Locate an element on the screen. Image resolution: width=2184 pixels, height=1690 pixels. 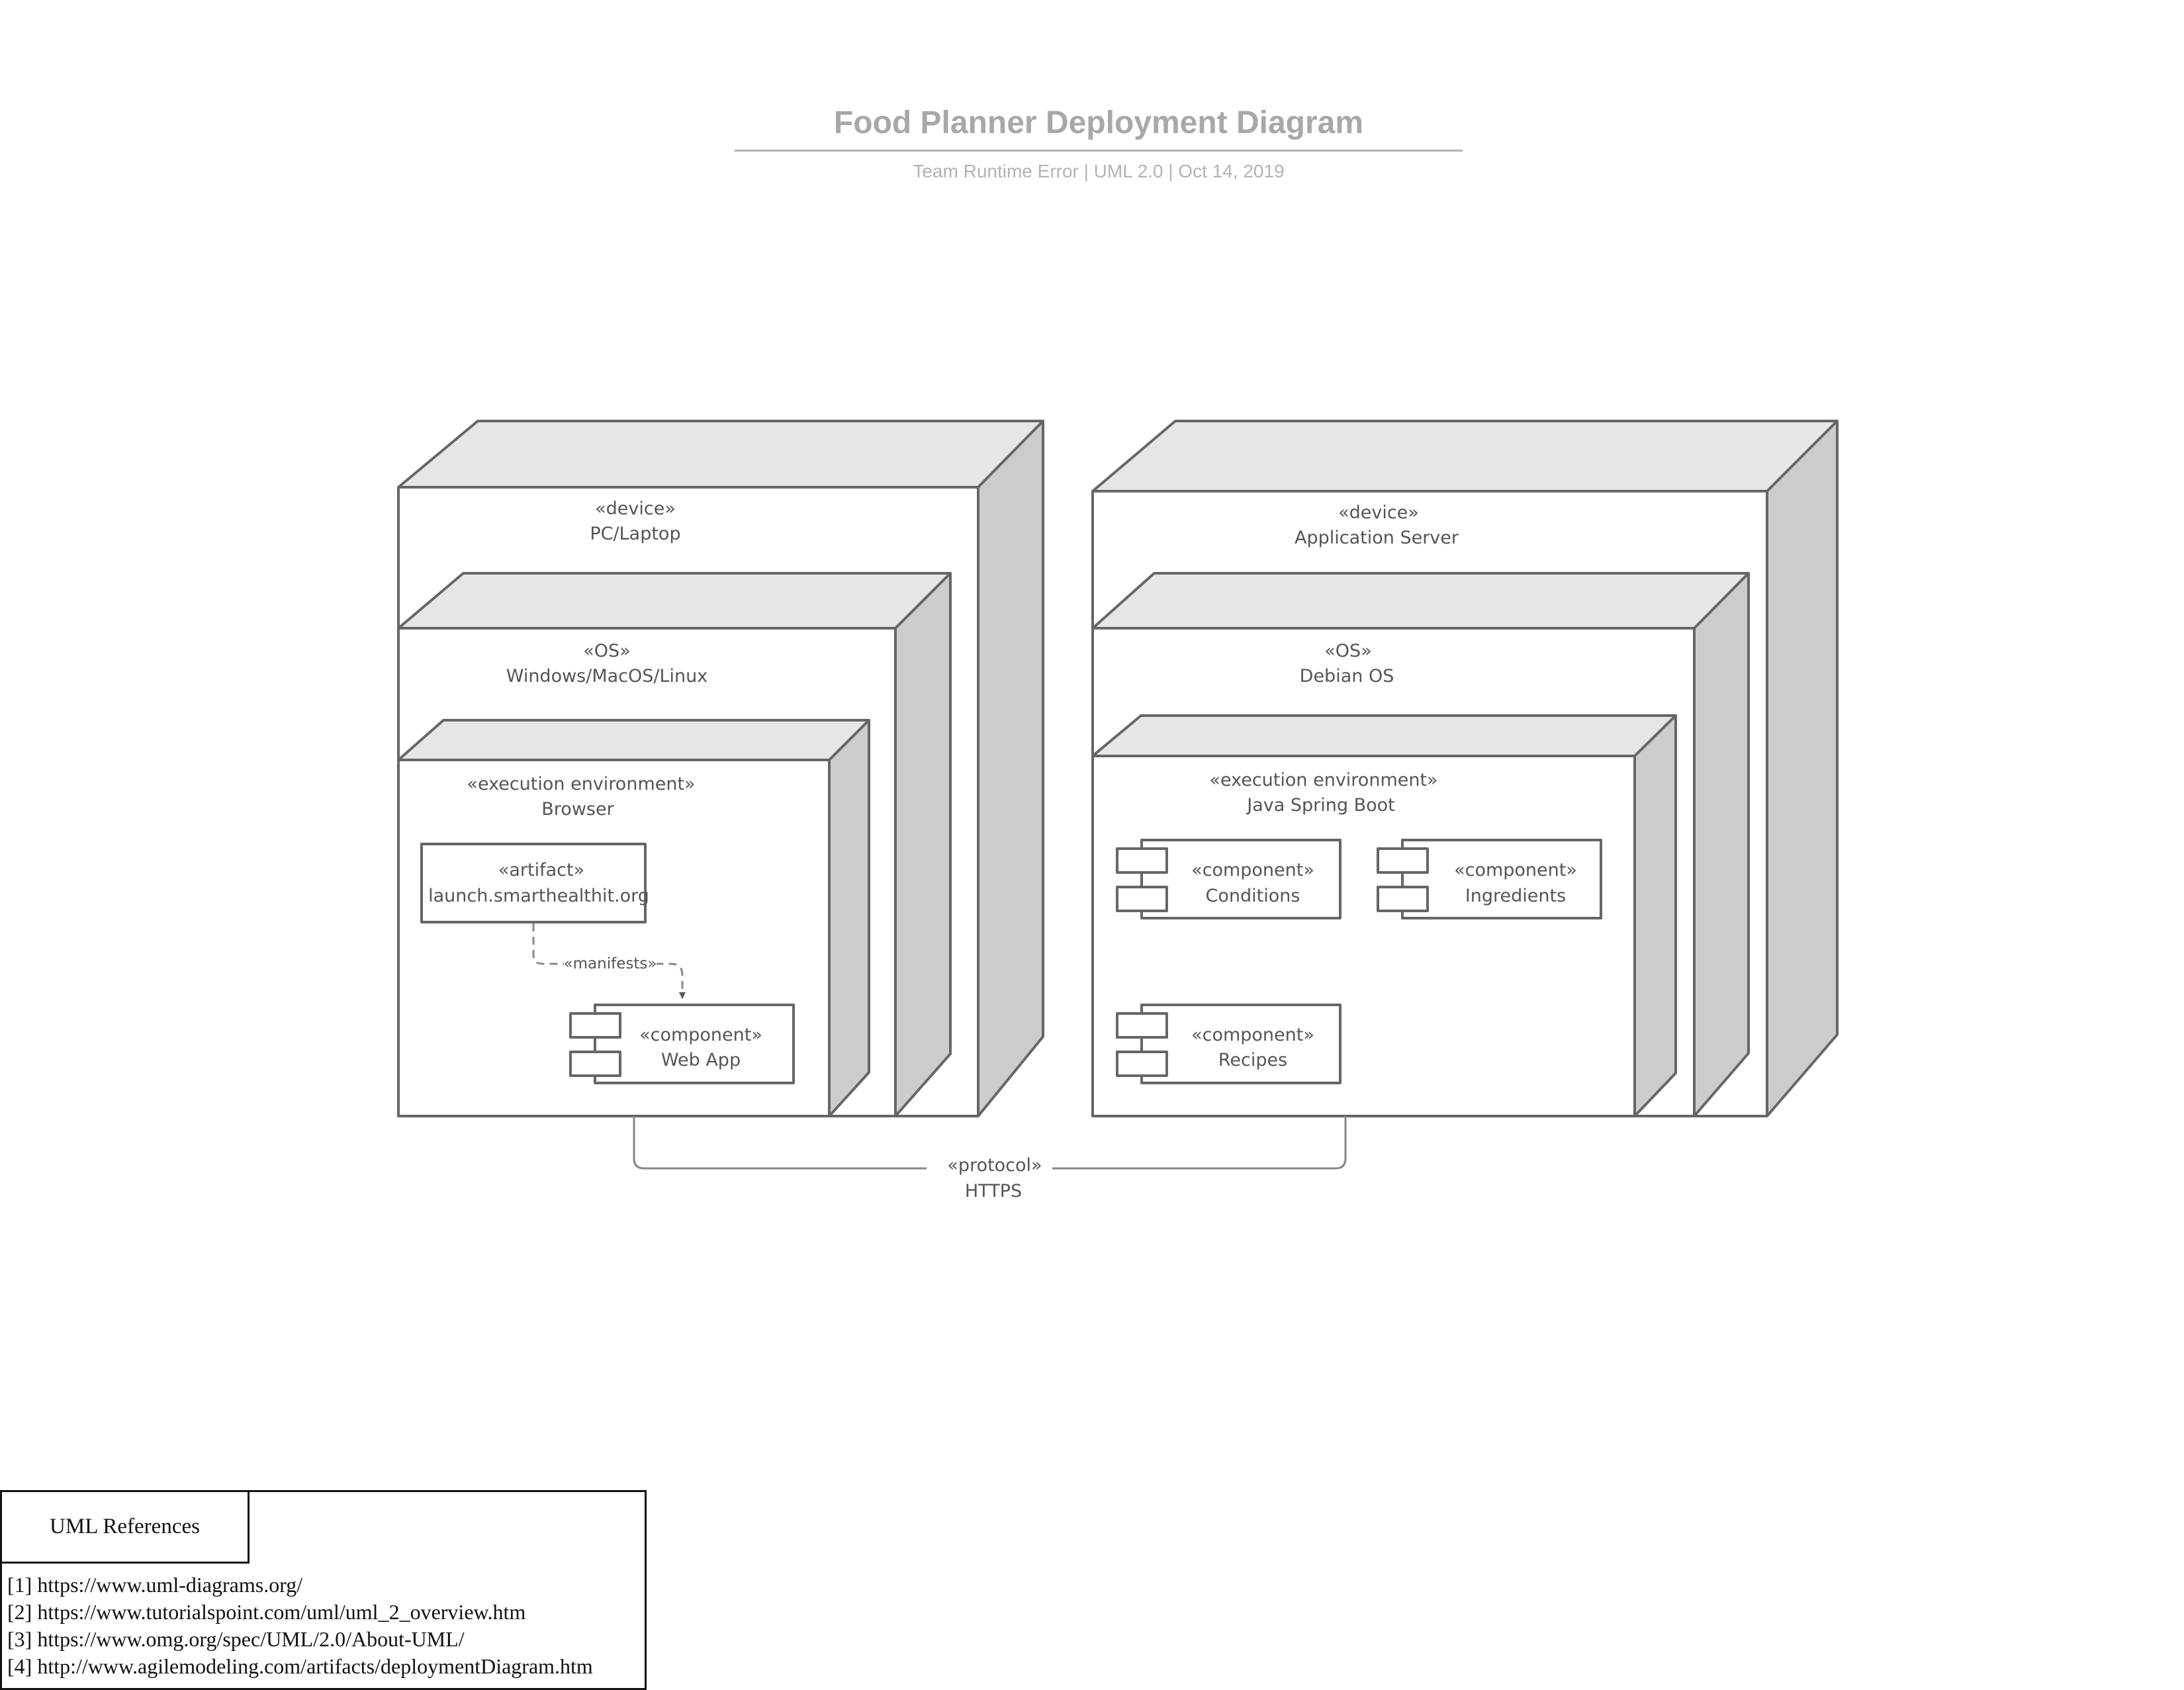
artifact-stereotype: «artifact» is located at coordinates (541, 870).